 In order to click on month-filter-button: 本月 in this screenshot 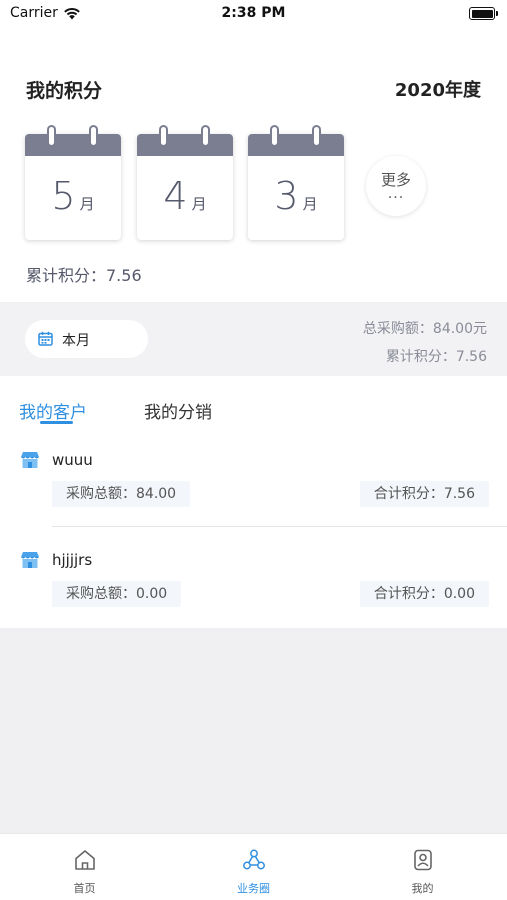, I will do `click(86, 339)`.